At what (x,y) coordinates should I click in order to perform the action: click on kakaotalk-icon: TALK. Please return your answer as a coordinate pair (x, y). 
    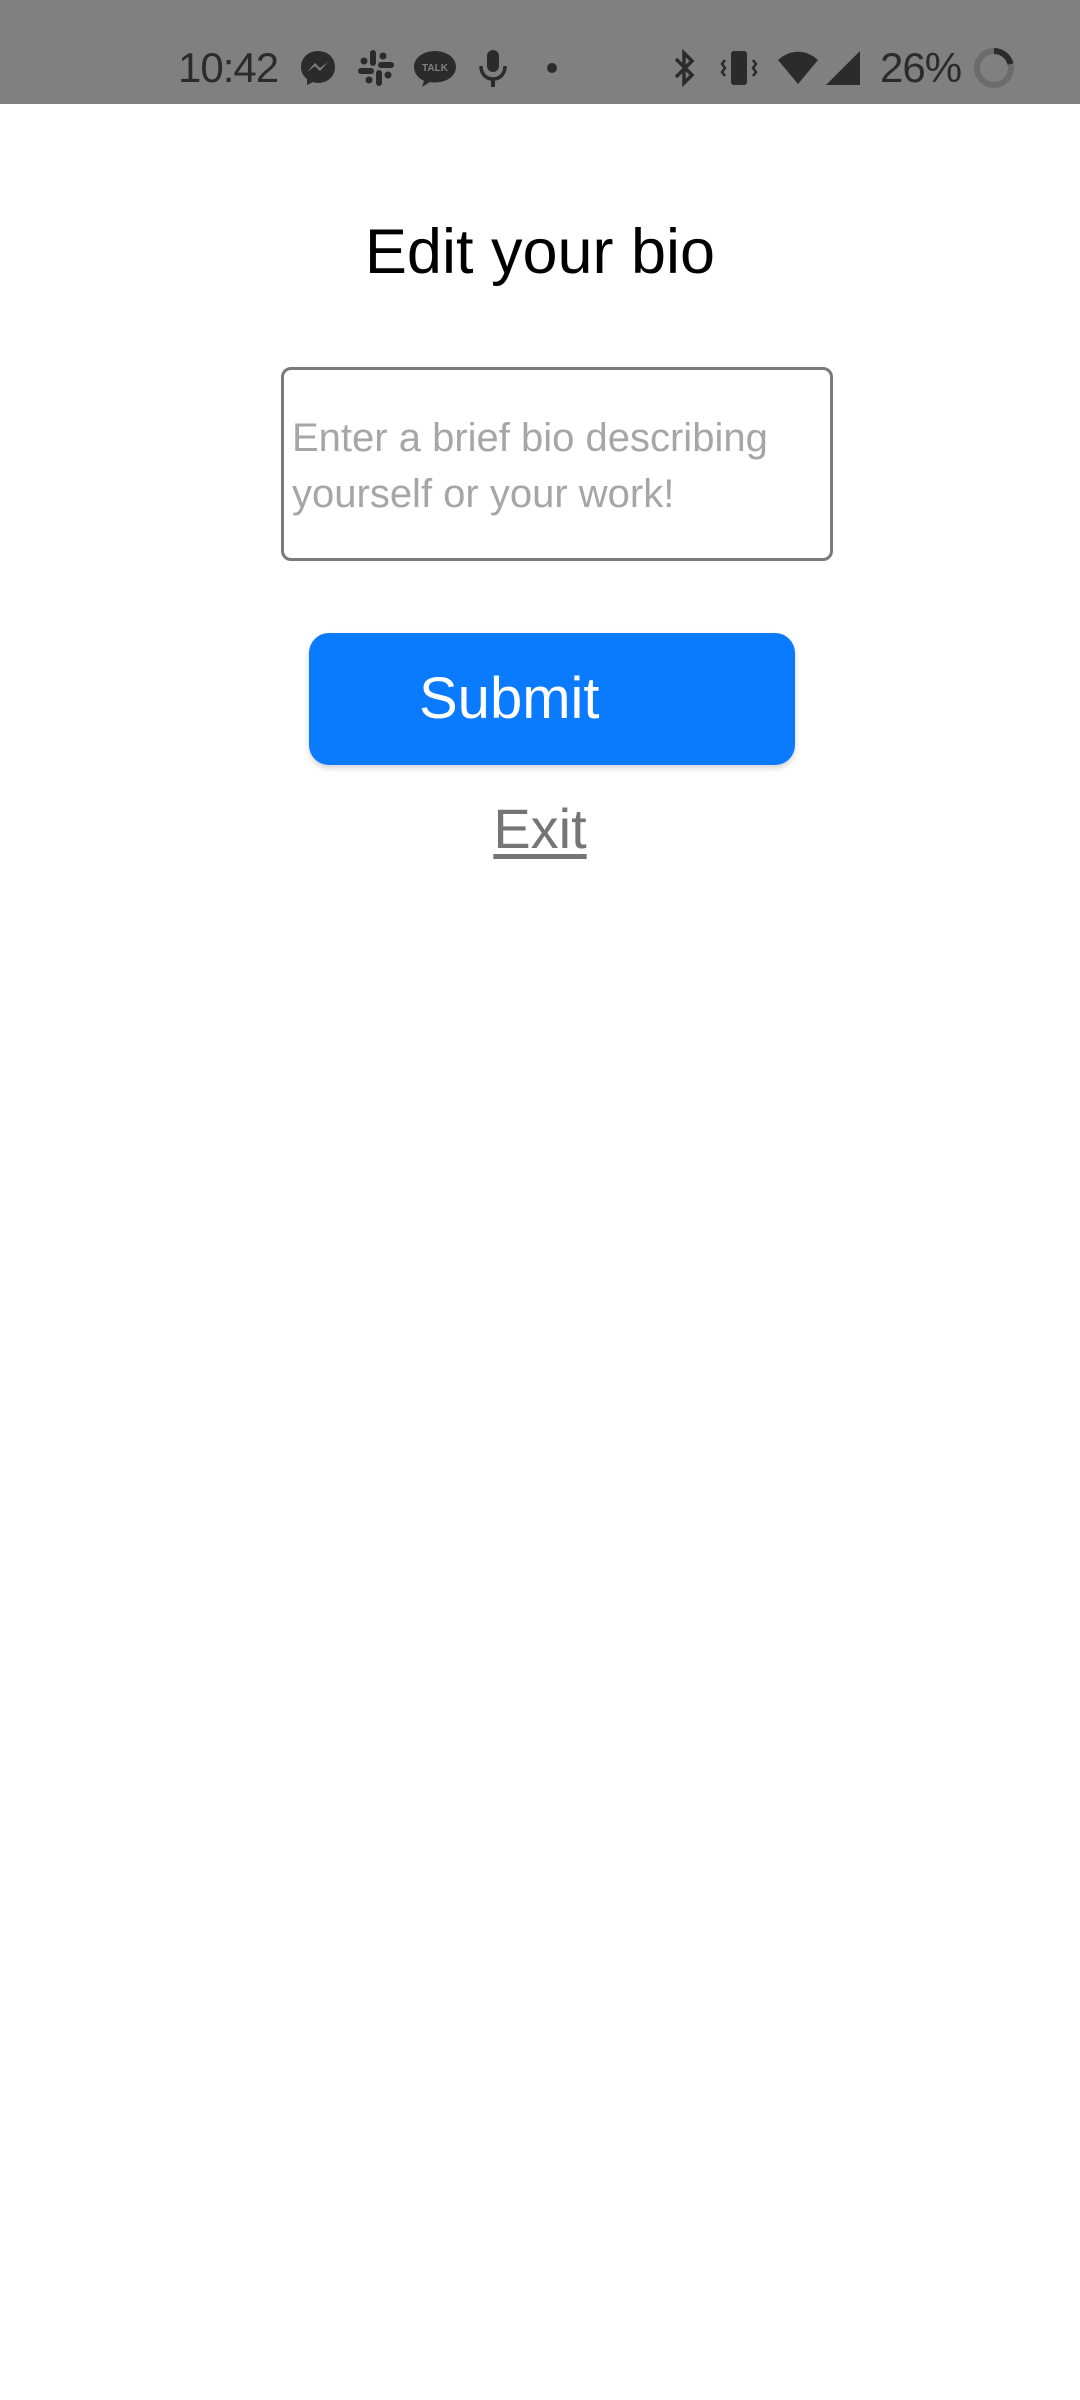
    Looking at the image, I should click on (435, 68).